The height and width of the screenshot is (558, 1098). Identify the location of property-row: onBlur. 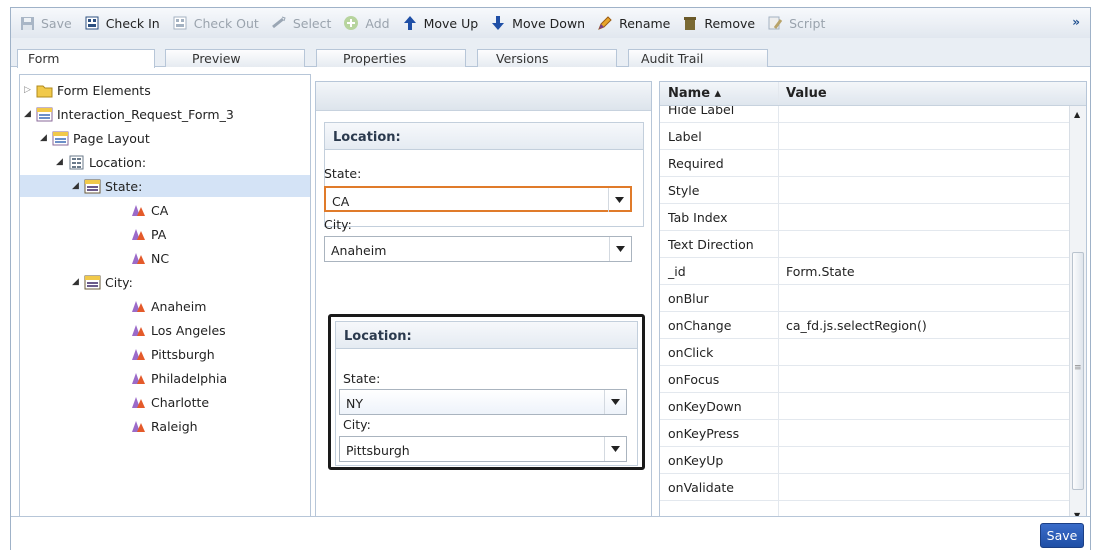
(865, 298).